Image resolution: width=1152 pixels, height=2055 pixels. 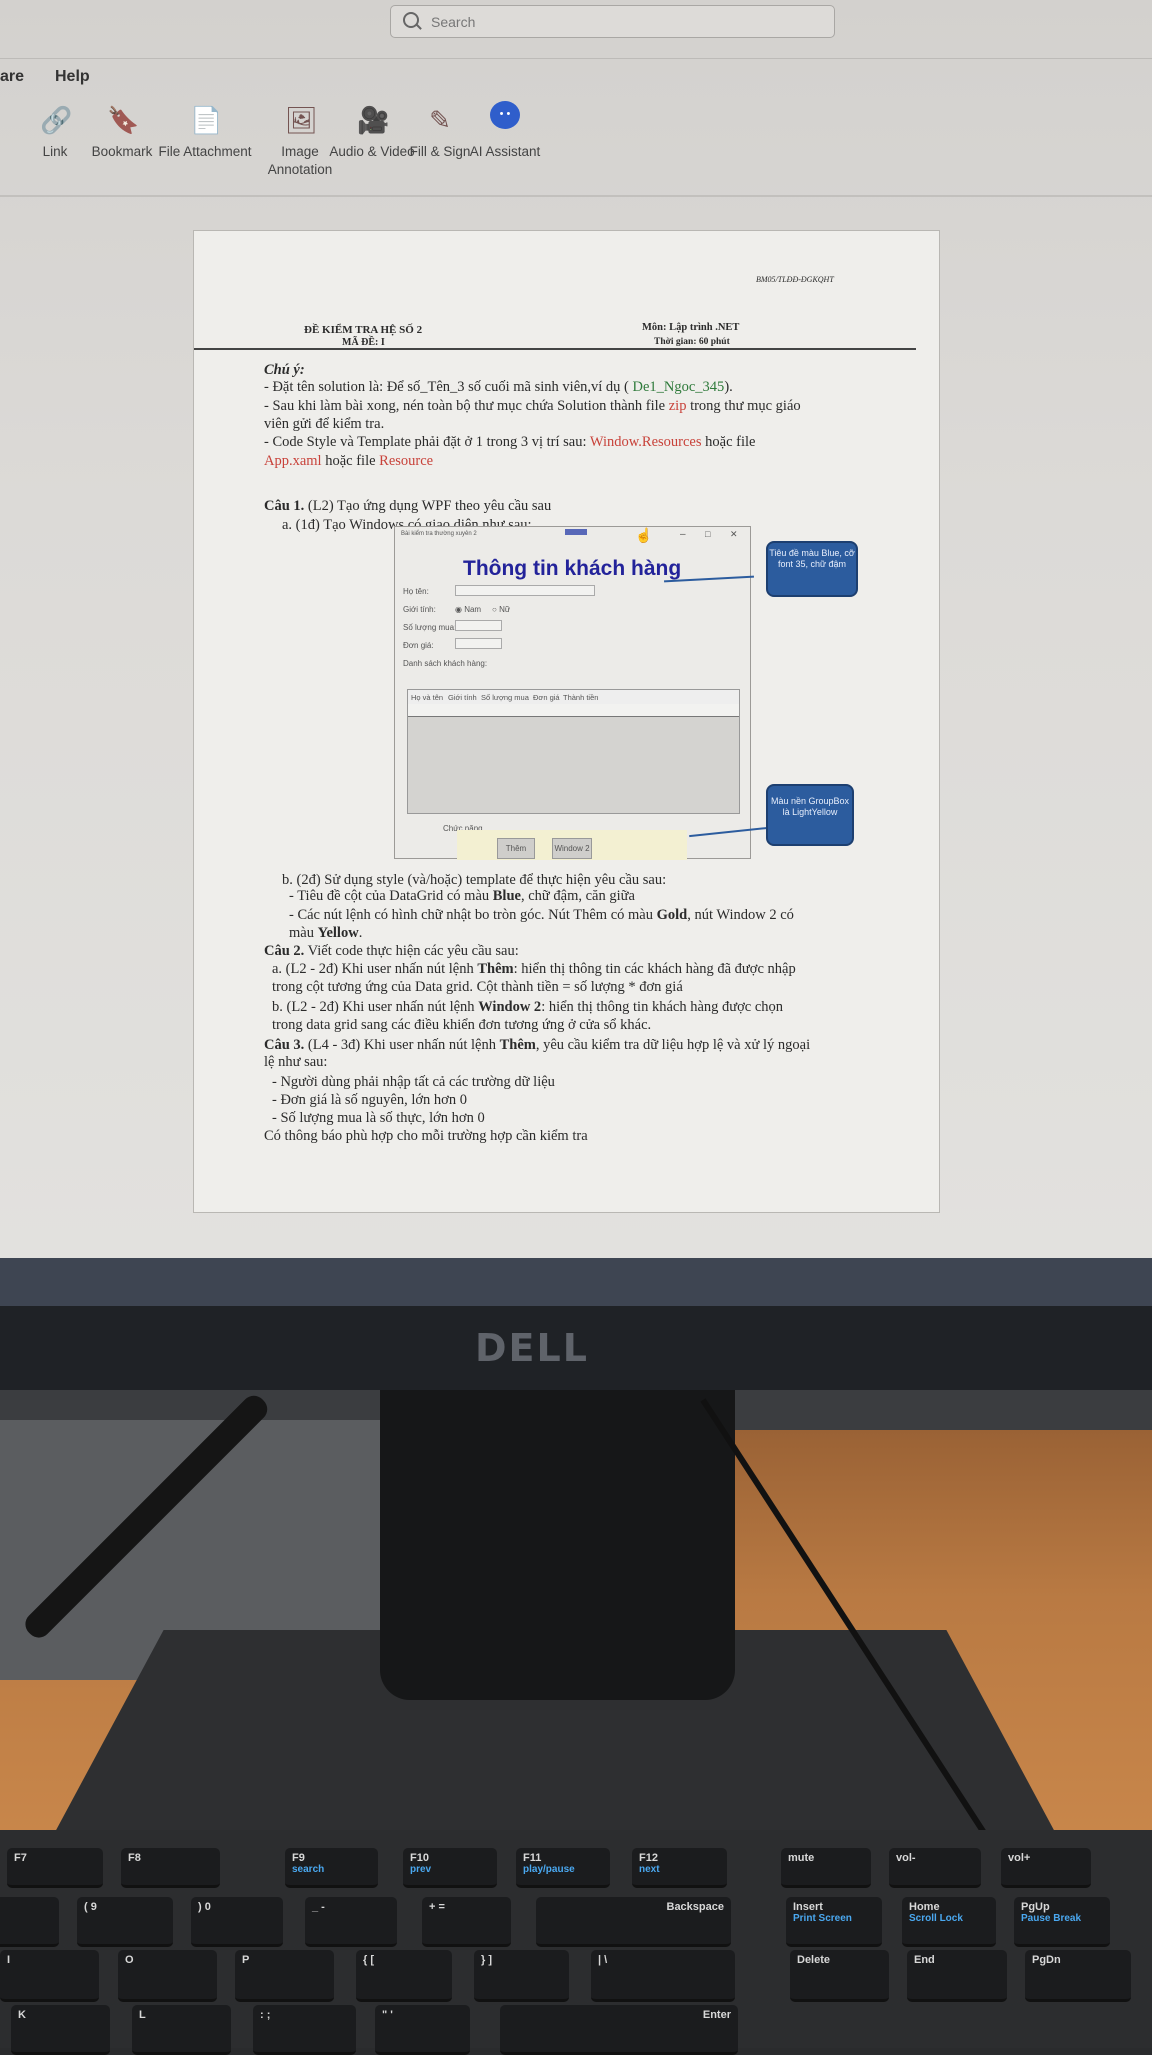 I want to click on text-segment: trong thư mục giáo, so click(x=743, y=406).